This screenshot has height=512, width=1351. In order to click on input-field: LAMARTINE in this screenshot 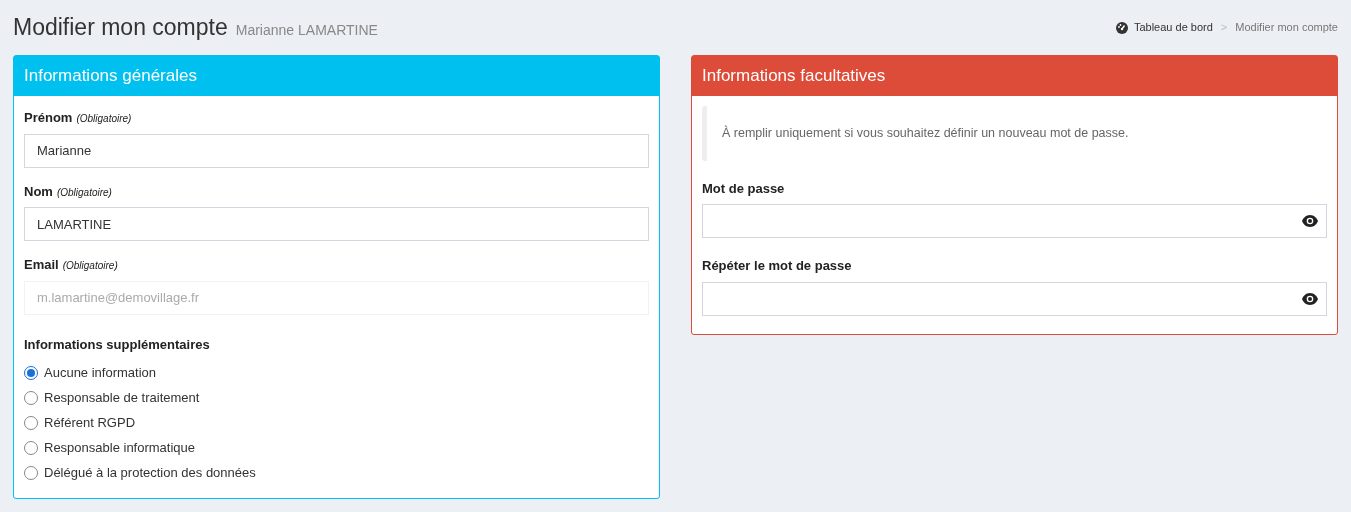, I will do `click(336, 224)`.